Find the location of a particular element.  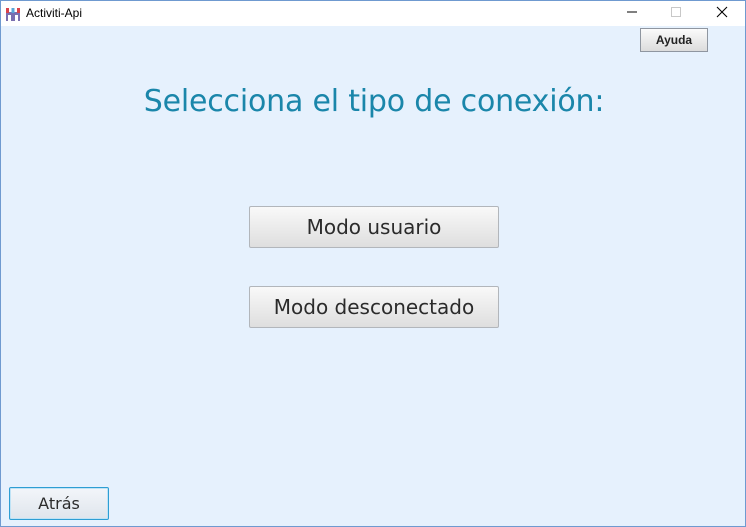

maximize-button is located at coordinates (676, 13).